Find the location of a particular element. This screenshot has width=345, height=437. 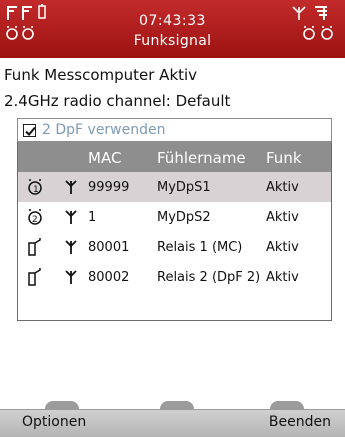

table-row: 1 99999 MyDpS1 Aktiv is located at coordinates (174, 187).